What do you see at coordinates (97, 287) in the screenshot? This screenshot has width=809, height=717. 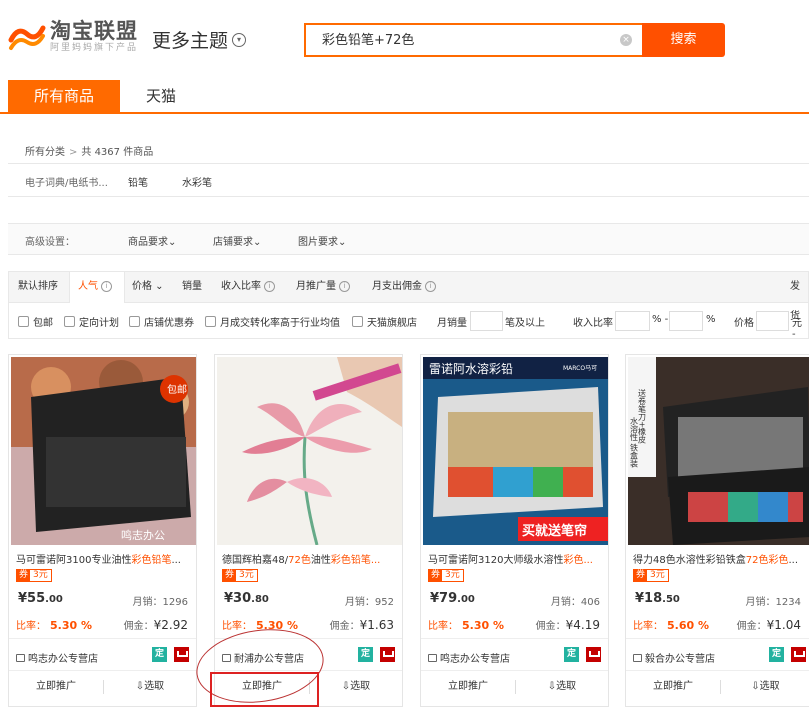 I see `sort-popularity: 人气 i` at bounding box center [97, 287].